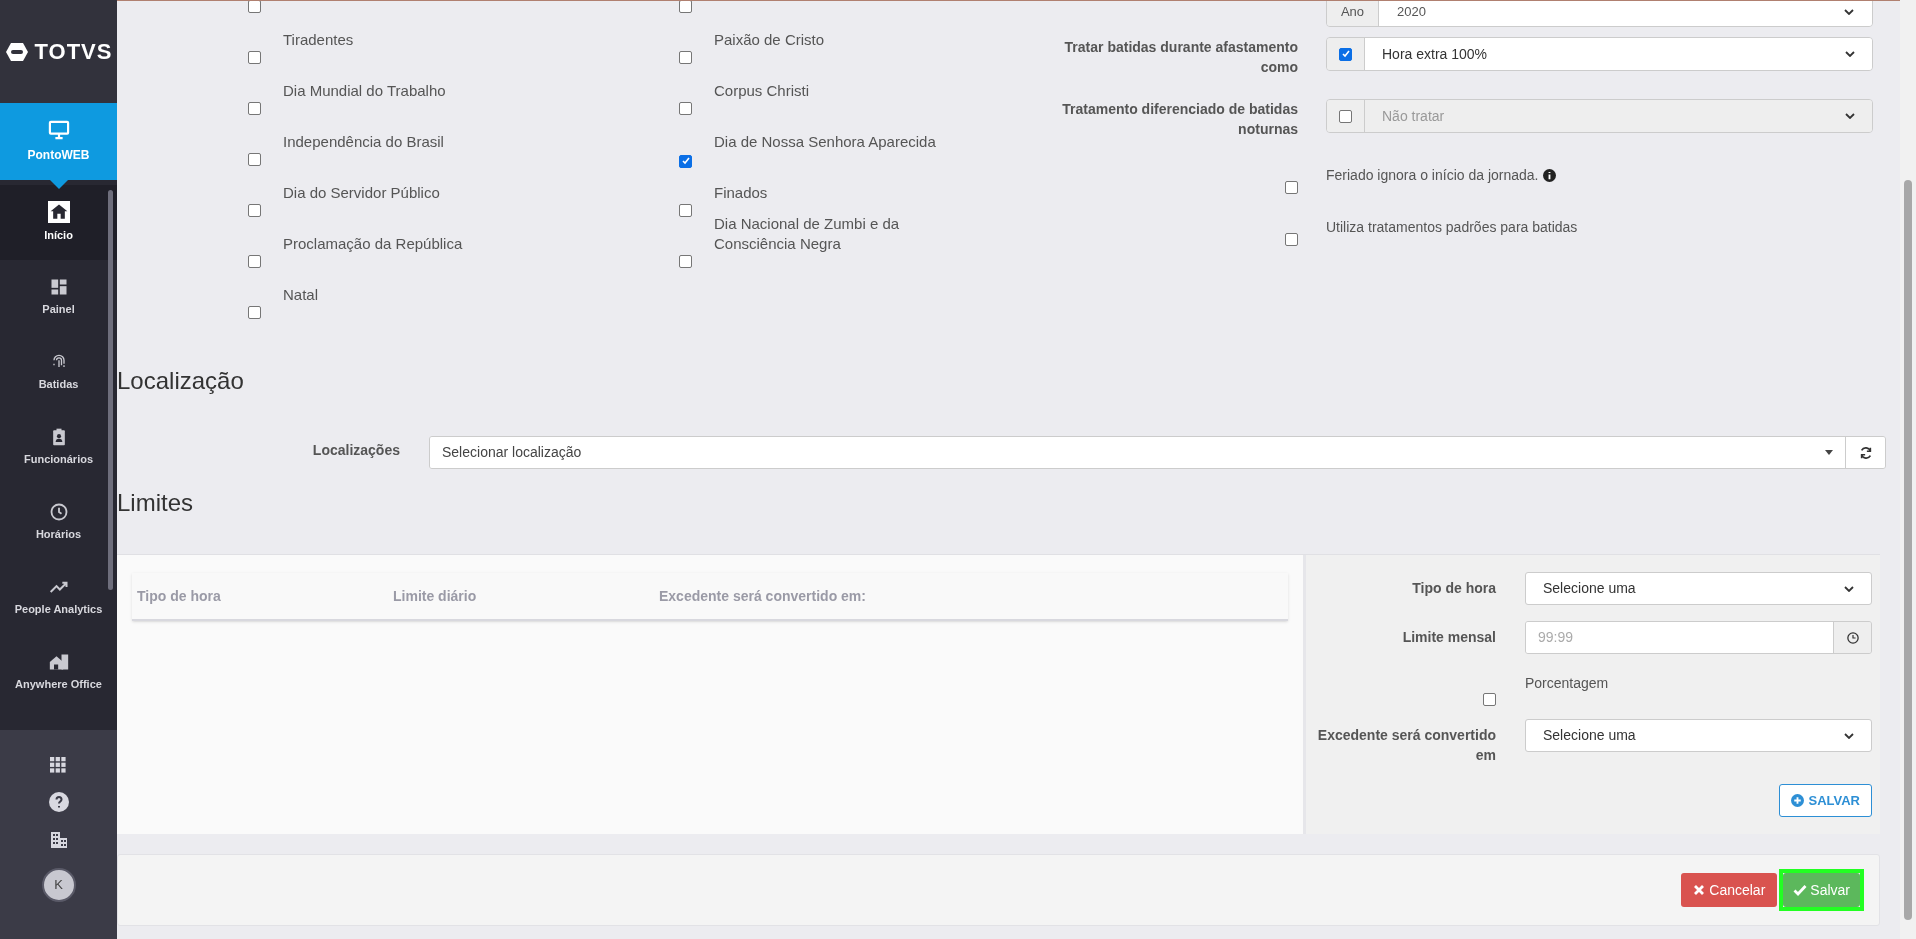  What do you see at coordinates (1698, 588) in the screenshot?
I see `hour-type-select: Selecione uma` at bounding box center [1698, 588].